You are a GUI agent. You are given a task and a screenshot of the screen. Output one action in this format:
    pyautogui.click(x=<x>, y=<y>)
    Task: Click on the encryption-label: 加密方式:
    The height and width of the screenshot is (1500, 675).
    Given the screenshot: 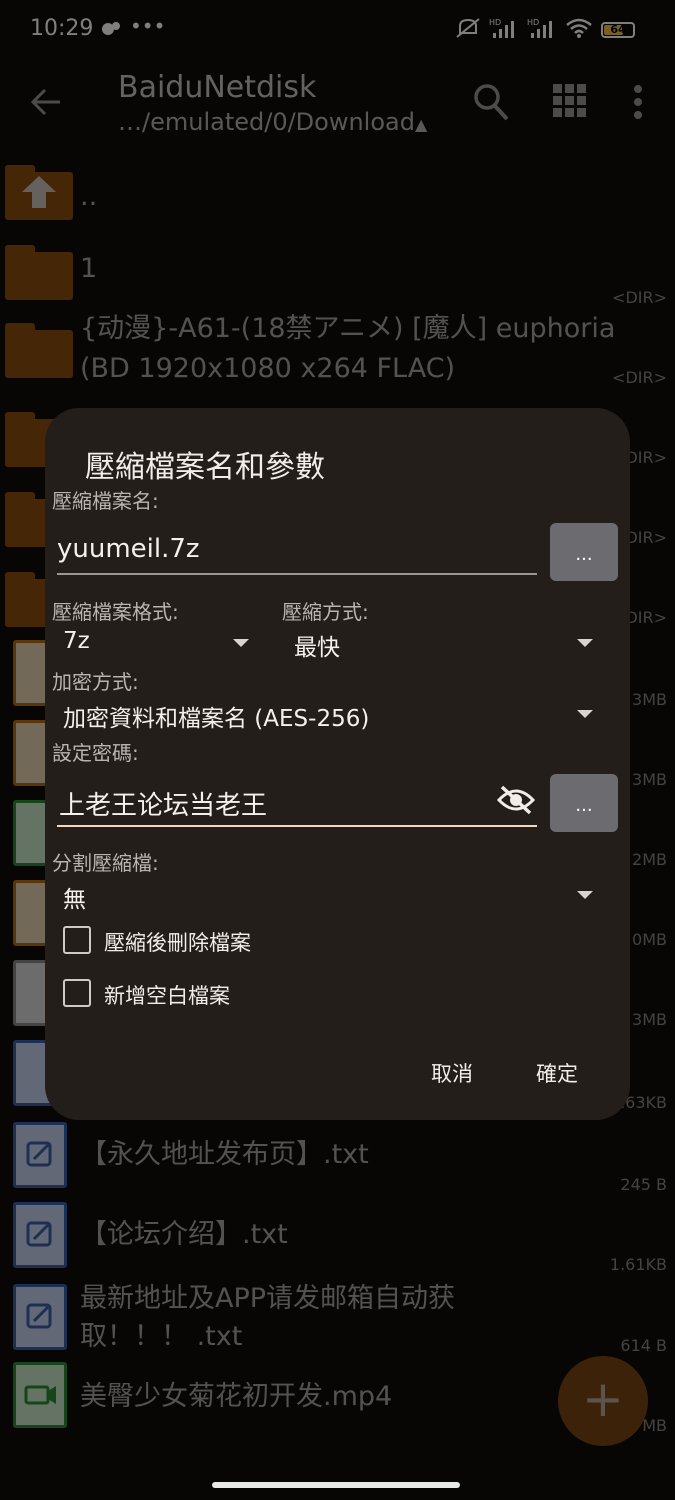 What is the action you would take?
    pyautogui.click(x=95, y=682)
    